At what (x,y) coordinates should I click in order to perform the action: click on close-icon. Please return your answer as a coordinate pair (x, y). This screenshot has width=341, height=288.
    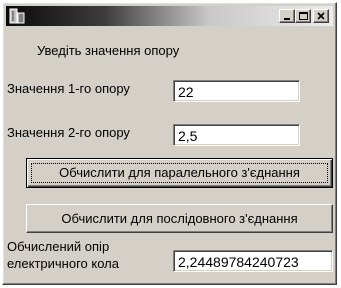
    Looking at the image, I should click on (321, 16).